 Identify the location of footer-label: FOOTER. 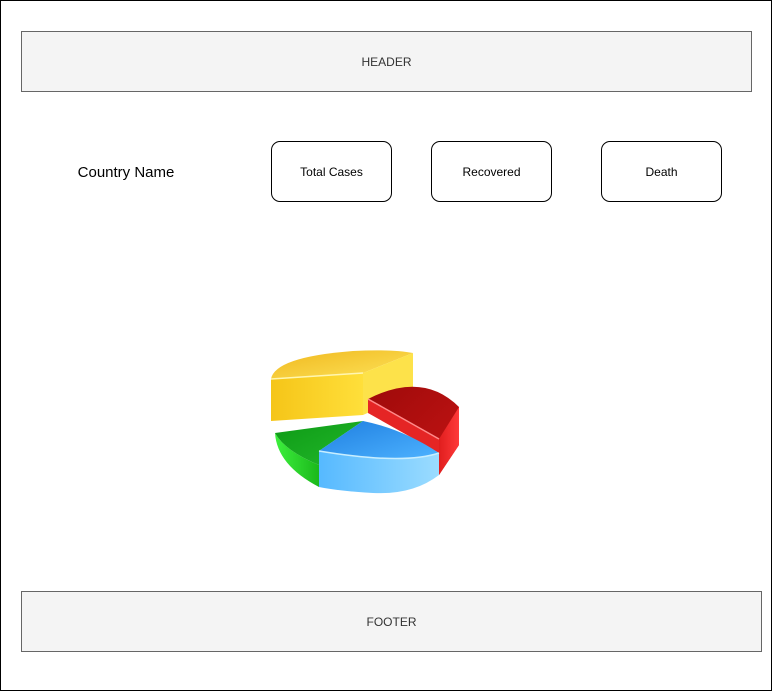
(391, 621).